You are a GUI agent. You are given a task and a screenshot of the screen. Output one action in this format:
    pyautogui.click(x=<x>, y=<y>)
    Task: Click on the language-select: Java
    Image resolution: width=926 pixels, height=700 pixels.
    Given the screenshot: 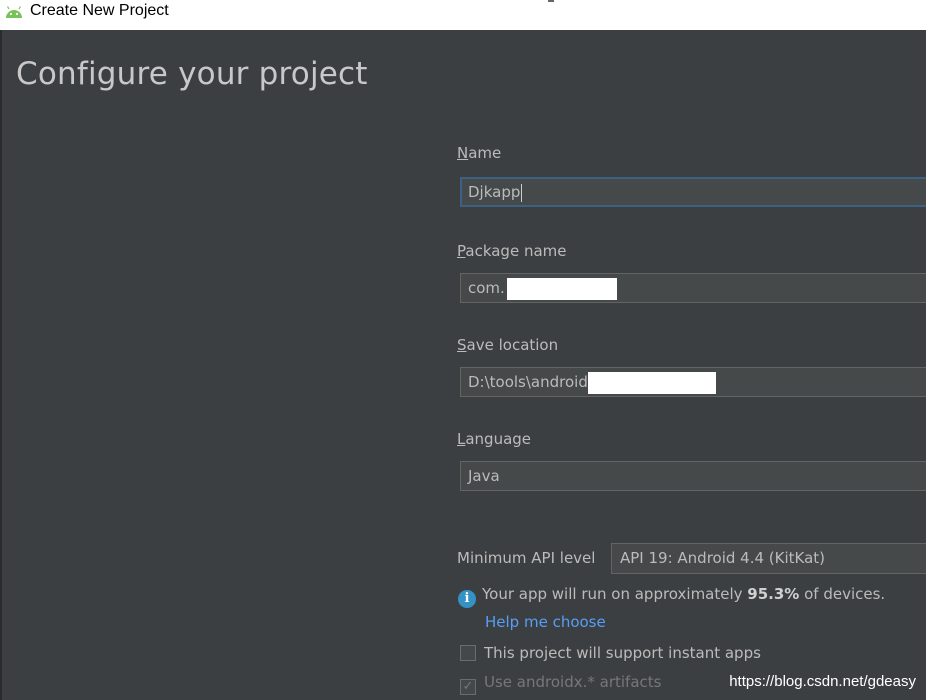 What is the action you would take?
    pyautogui.click(x=693, y=476)
    